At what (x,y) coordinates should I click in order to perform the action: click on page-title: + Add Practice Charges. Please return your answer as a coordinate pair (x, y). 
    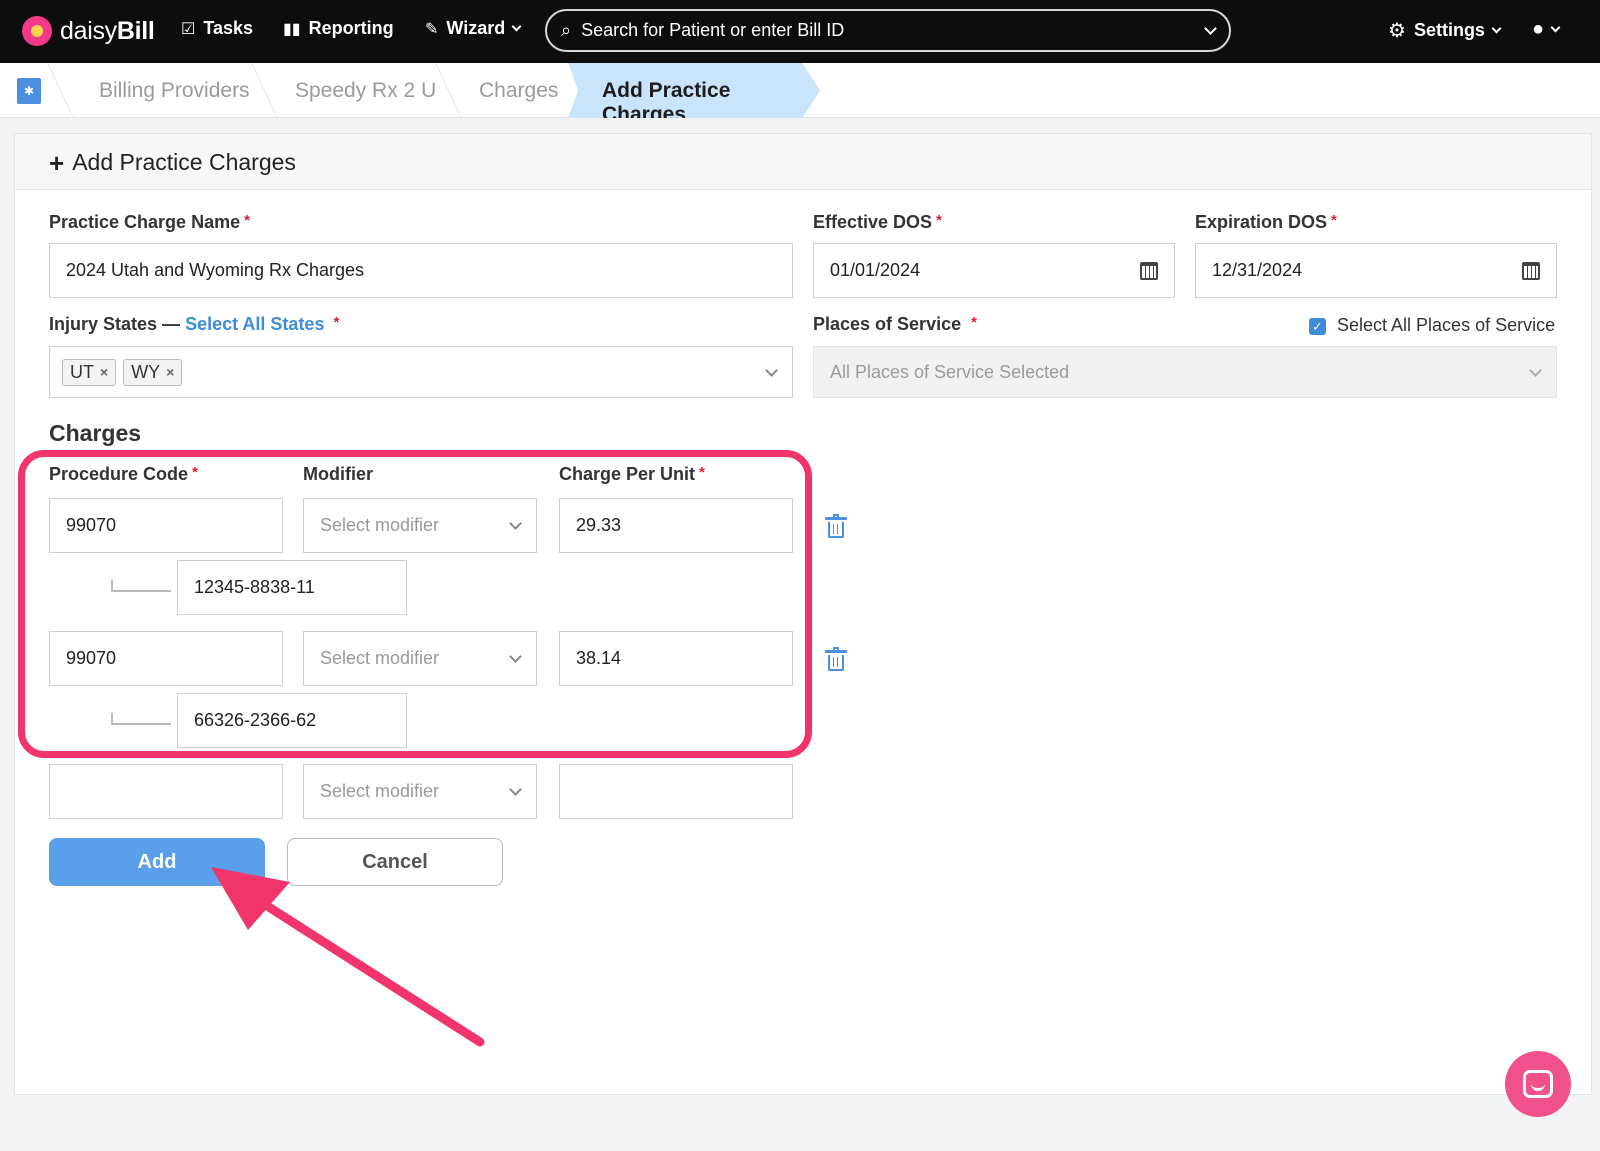
    Looking at the image, I should click on (172, 162).